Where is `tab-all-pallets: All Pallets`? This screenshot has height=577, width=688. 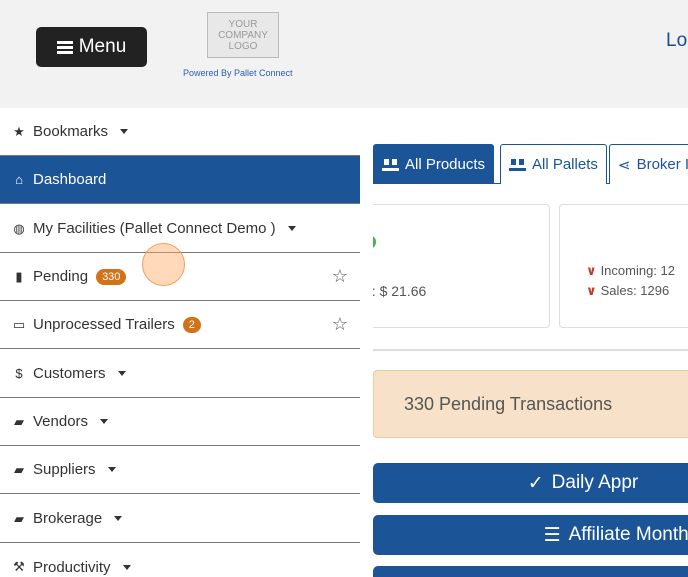
tab-all-pallets: All Pallets is located at coordinates (553, 164).